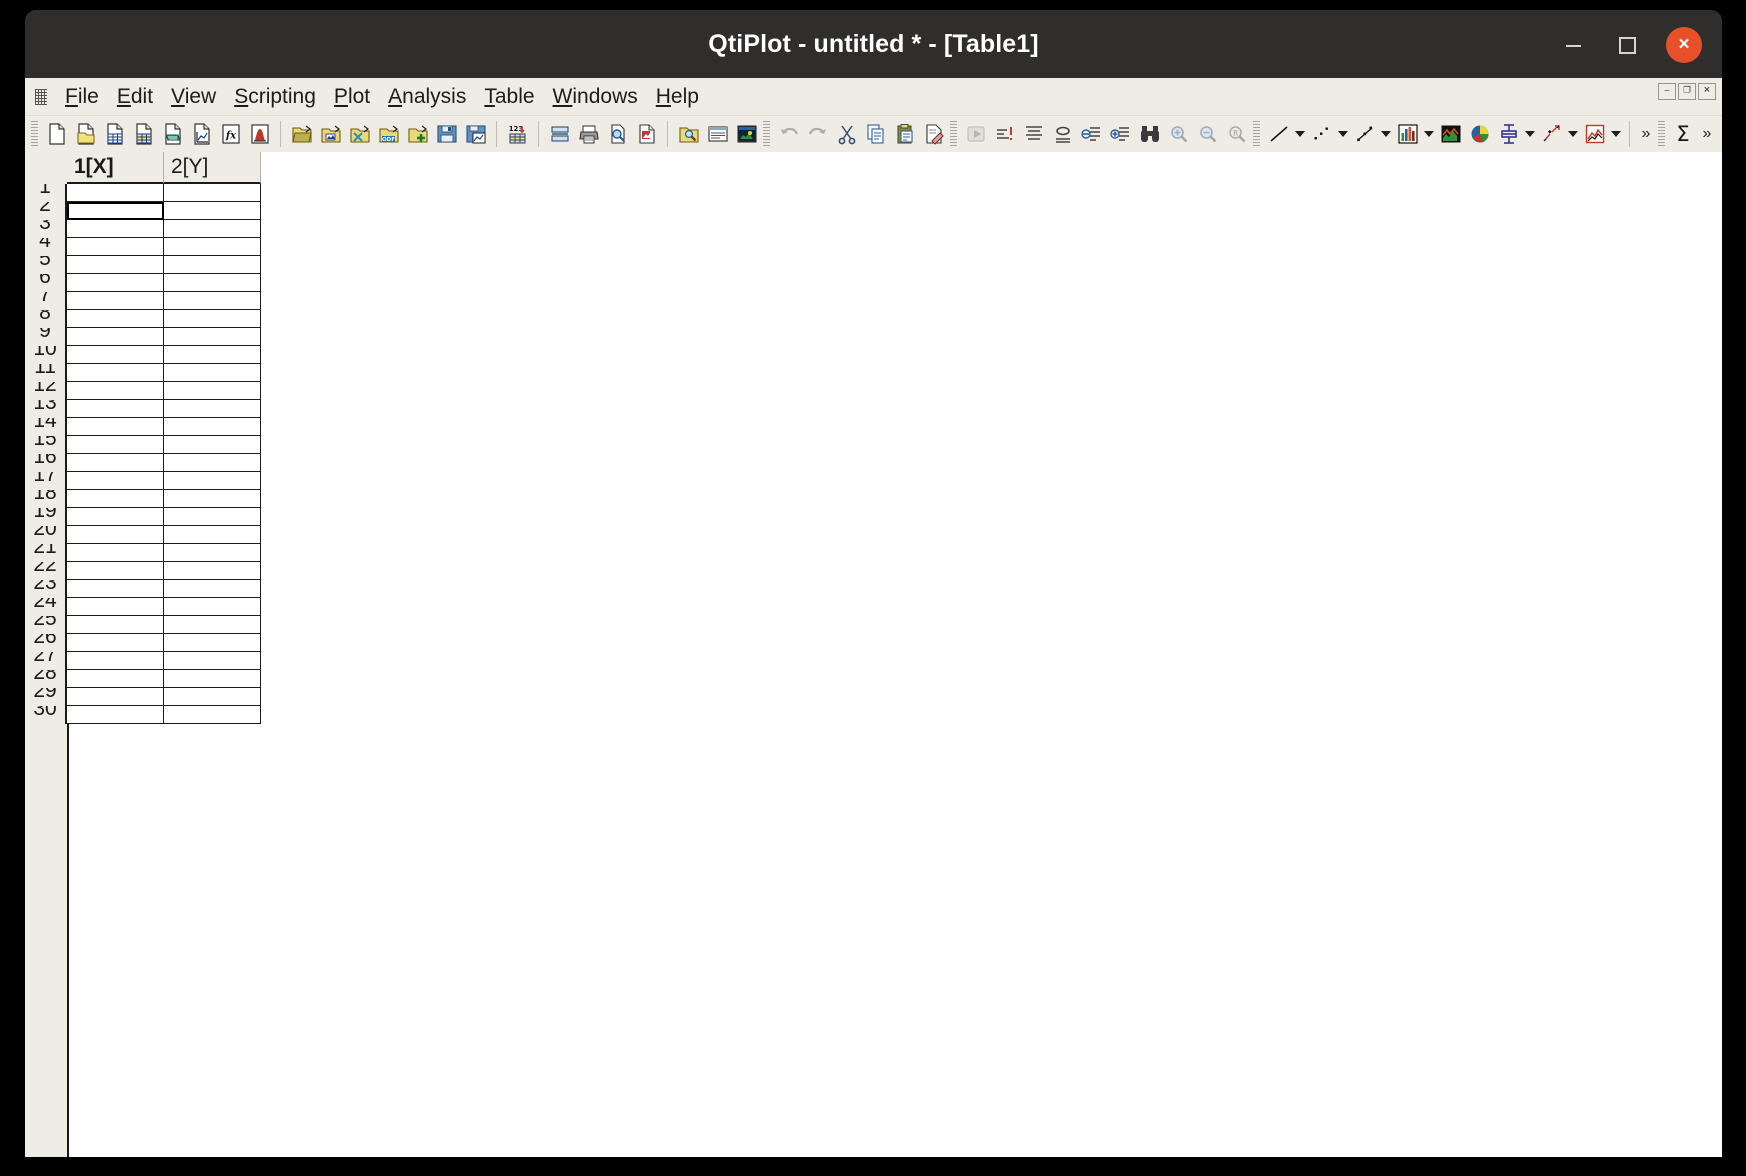  What do you see at coordinates (212, 211) in the screenshot?
I see `cell-r2-c2` at bounding box center [212, 211].